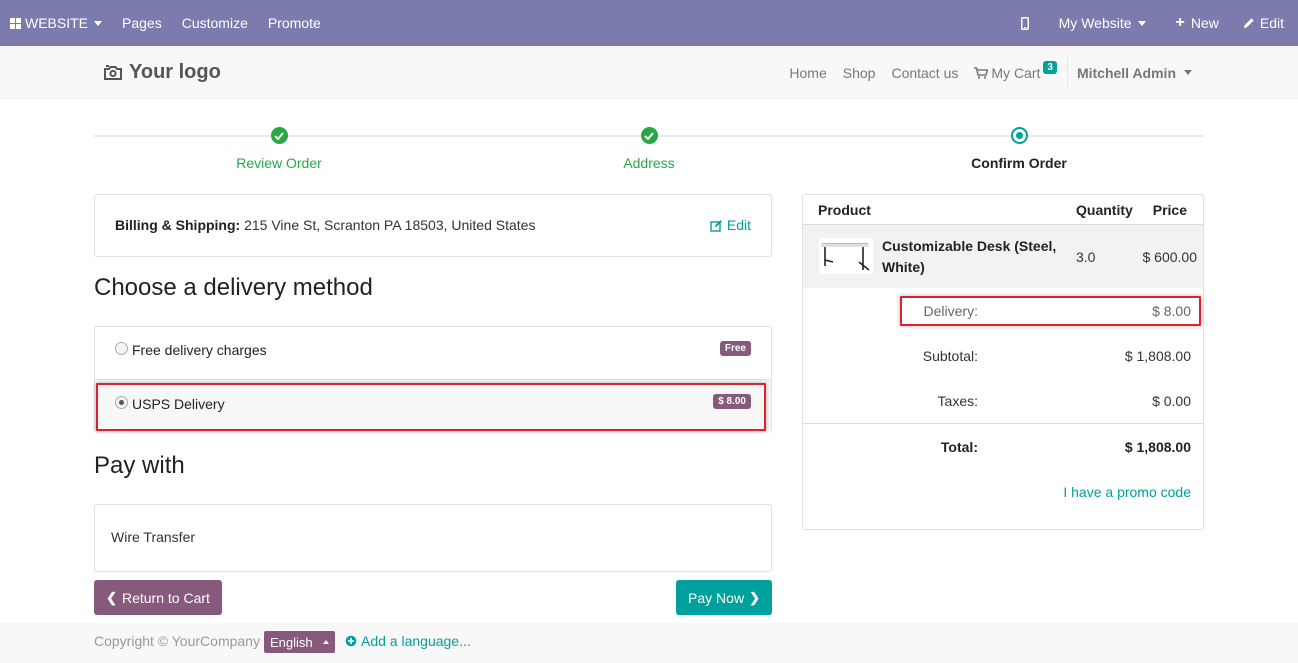 The image size is (1298, 663). Describe the element at coordinates (1171, 401) in the screenshot. I see `taxes-value: $ 0.00` at that location.